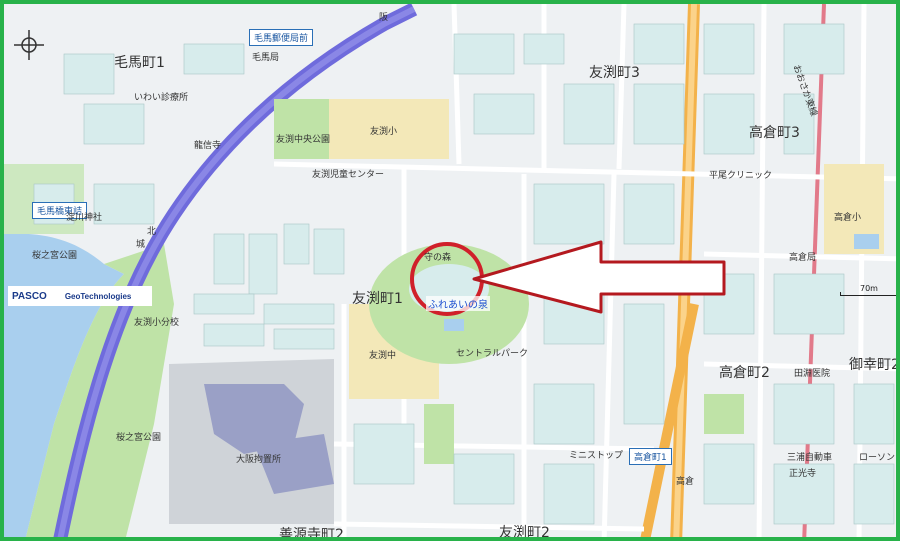 Image resolution: width=900 pixels, height=541 pixels. I want to click on station-label: 高倉町1, so click(650, 456).